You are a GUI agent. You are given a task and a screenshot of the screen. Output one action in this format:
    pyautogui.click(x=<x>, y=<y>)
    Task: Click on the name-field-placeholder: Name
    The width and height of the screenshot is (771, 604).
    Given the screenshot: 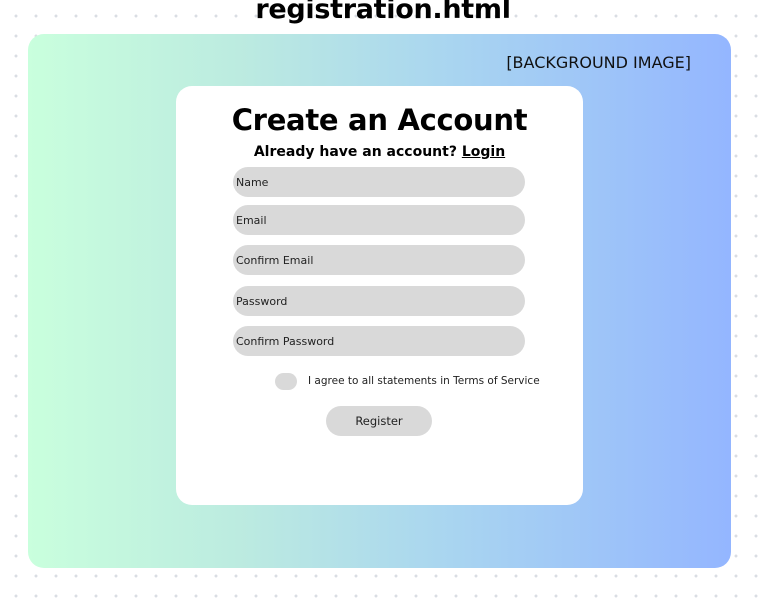 What is the action you would take?
    pyautogui.click(x=252, y=182)
    